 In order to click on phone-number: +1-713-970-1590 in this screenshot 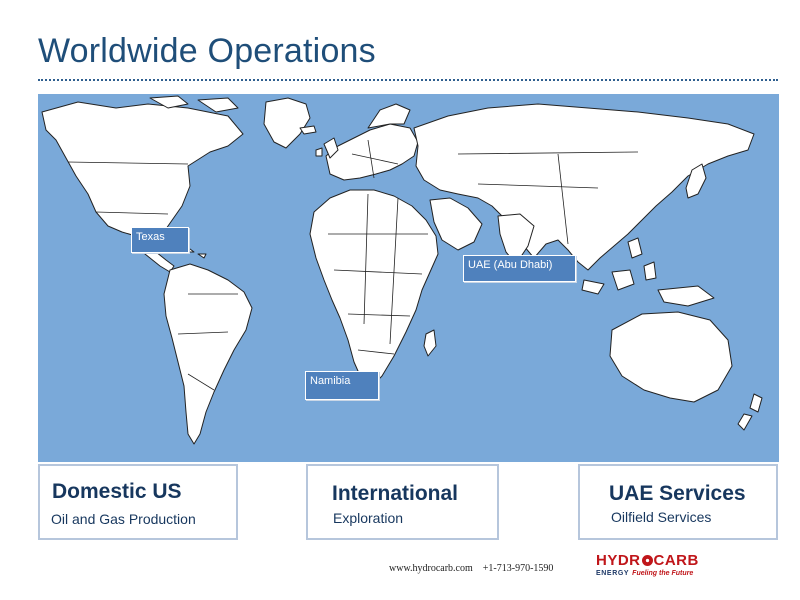, I will do `click(518, 568)`.